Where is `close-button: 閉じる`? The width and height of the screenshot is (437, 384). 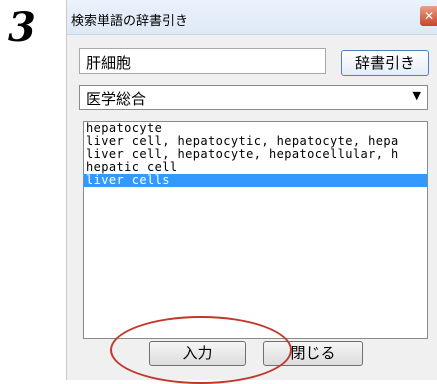
close-button: 閉じる is located at coordinates (313, 353).